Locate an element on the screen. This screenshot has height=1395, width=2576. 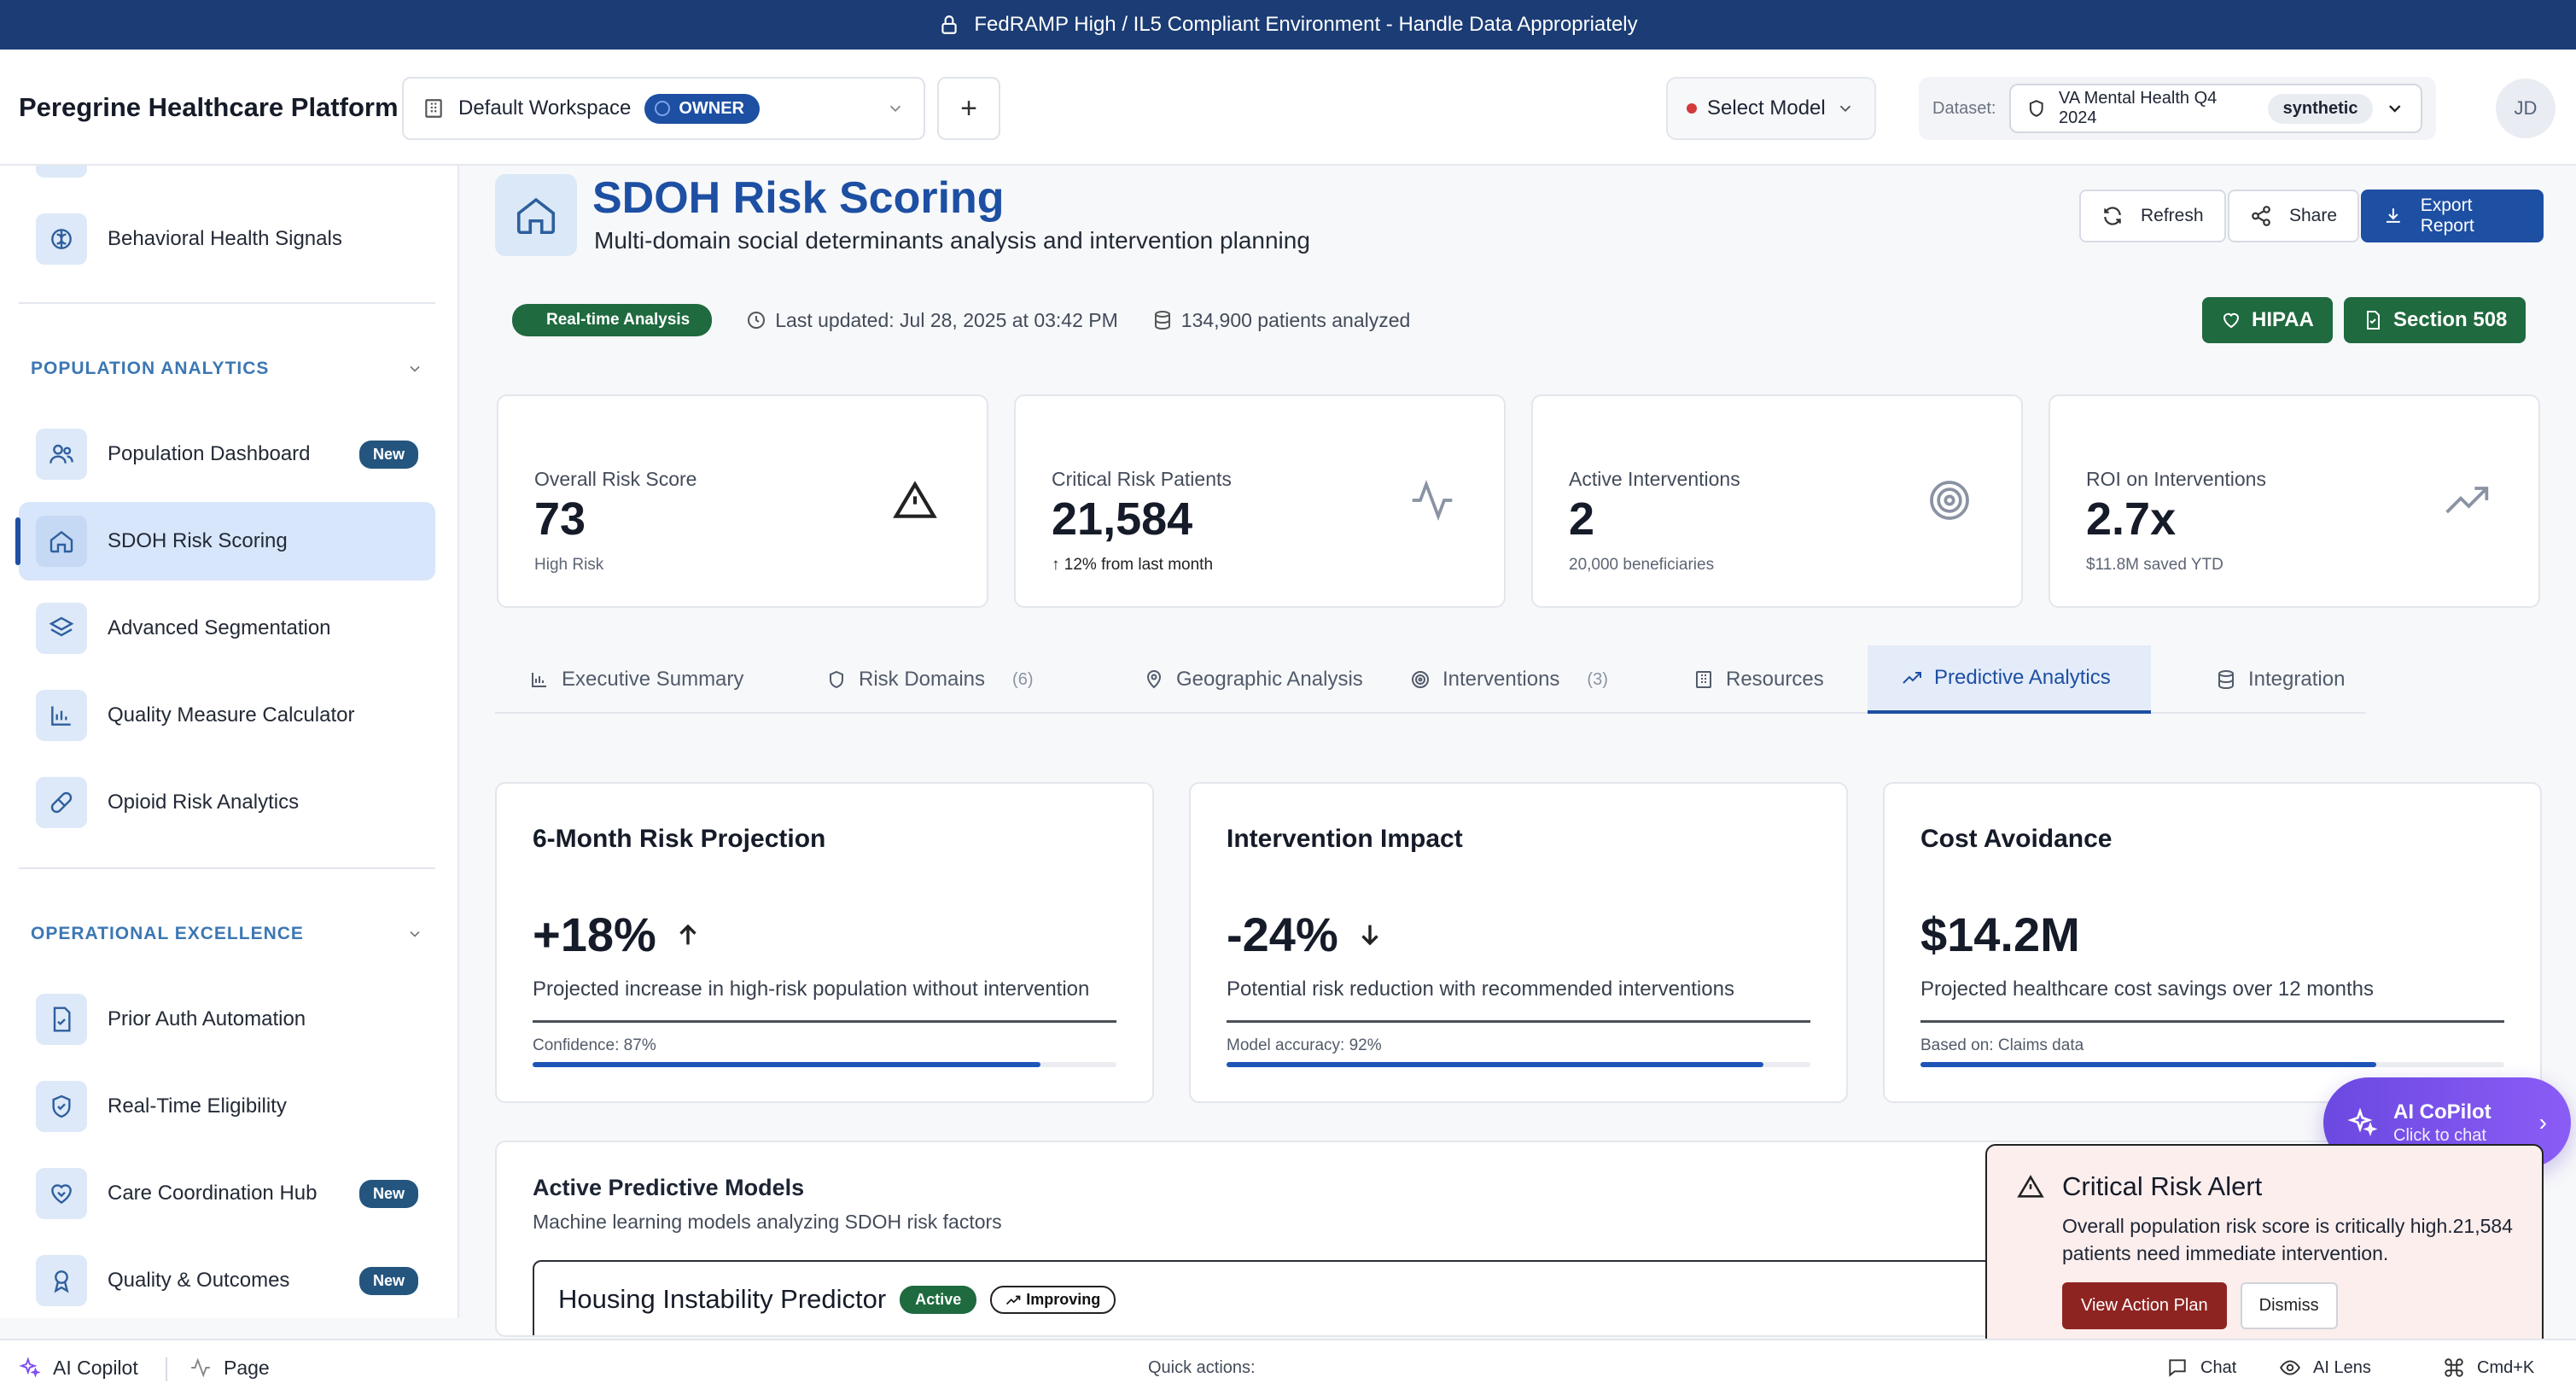
confidence-bar is located at coordinates (824, 1064).